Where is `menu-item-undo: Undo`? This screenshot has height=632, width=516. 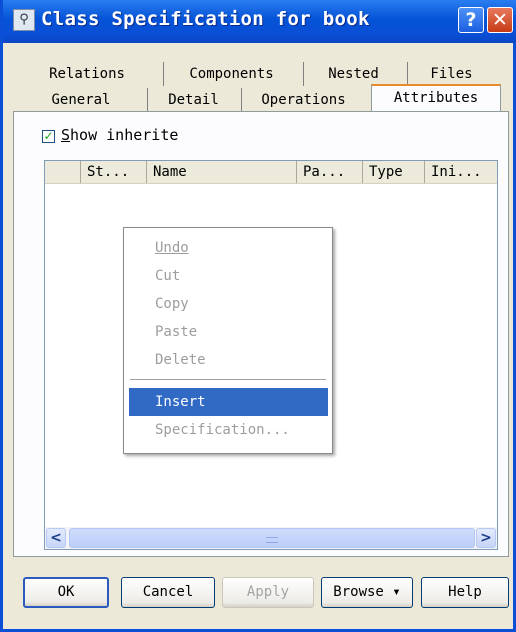
menu-item-undo: Undo is located at coordinates (228, 248).